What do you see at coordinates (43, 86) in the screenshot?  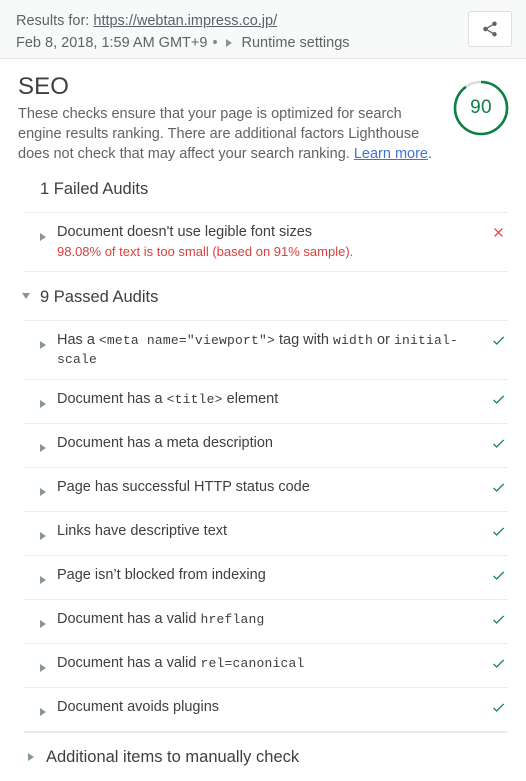 I see `category-title: SEO` at bounding box center [43, 86].